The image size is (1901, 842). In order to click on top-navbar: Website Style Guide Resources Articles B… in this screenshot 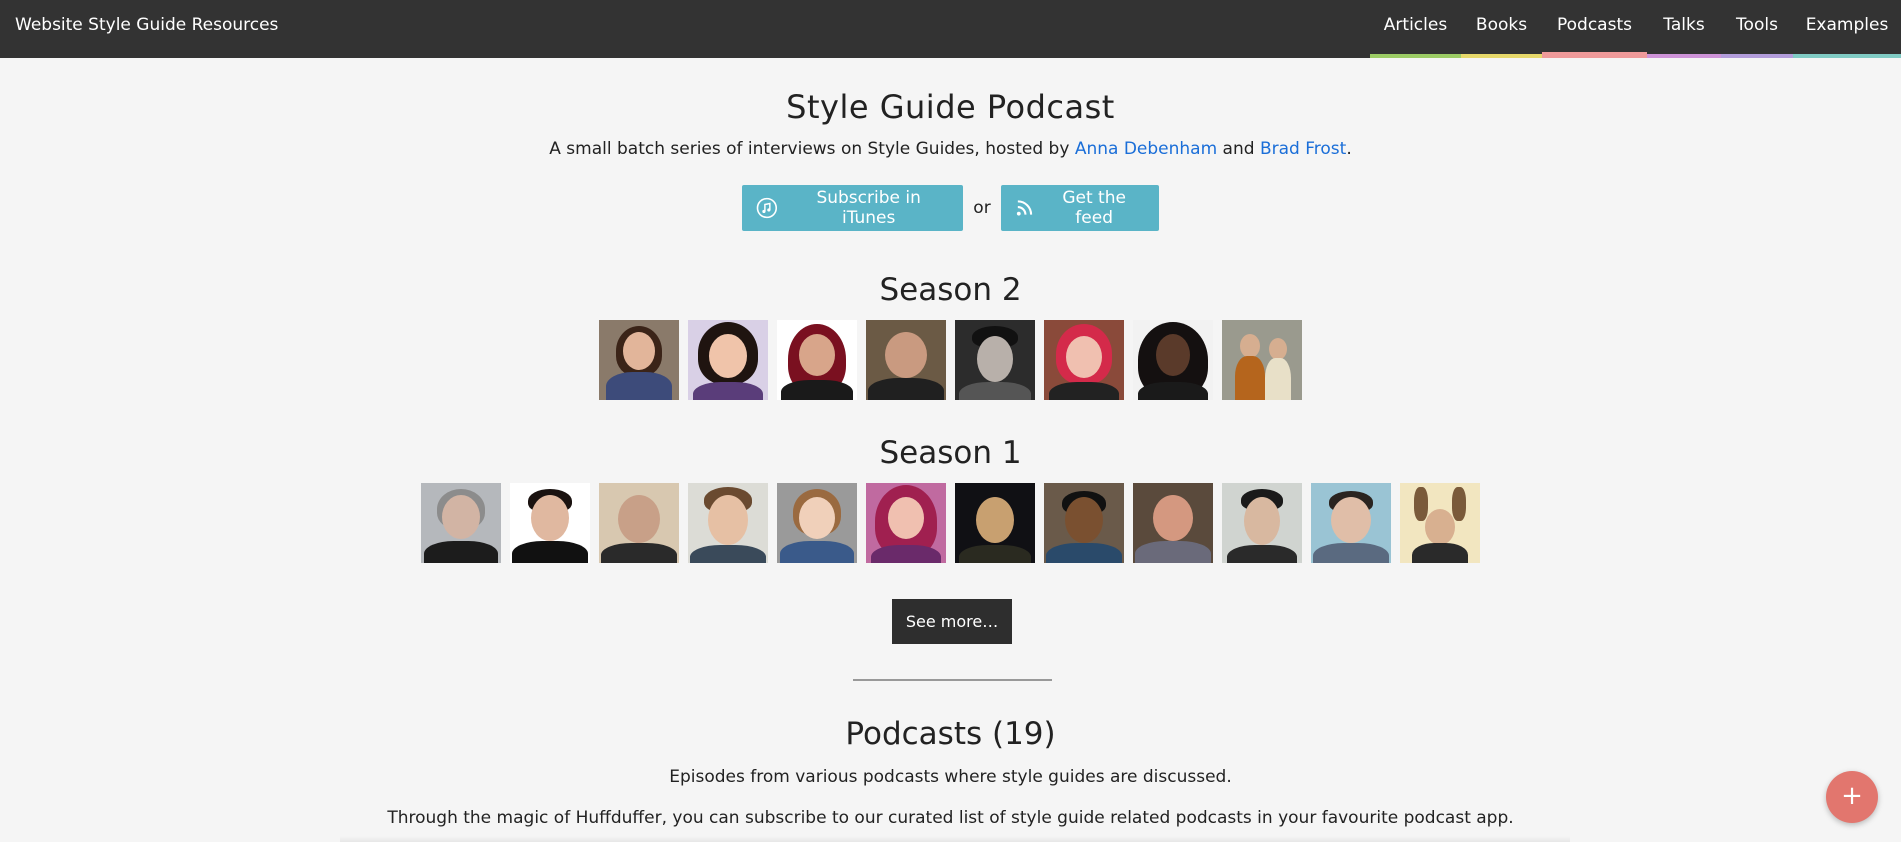, I will do `click(950, 29)`.